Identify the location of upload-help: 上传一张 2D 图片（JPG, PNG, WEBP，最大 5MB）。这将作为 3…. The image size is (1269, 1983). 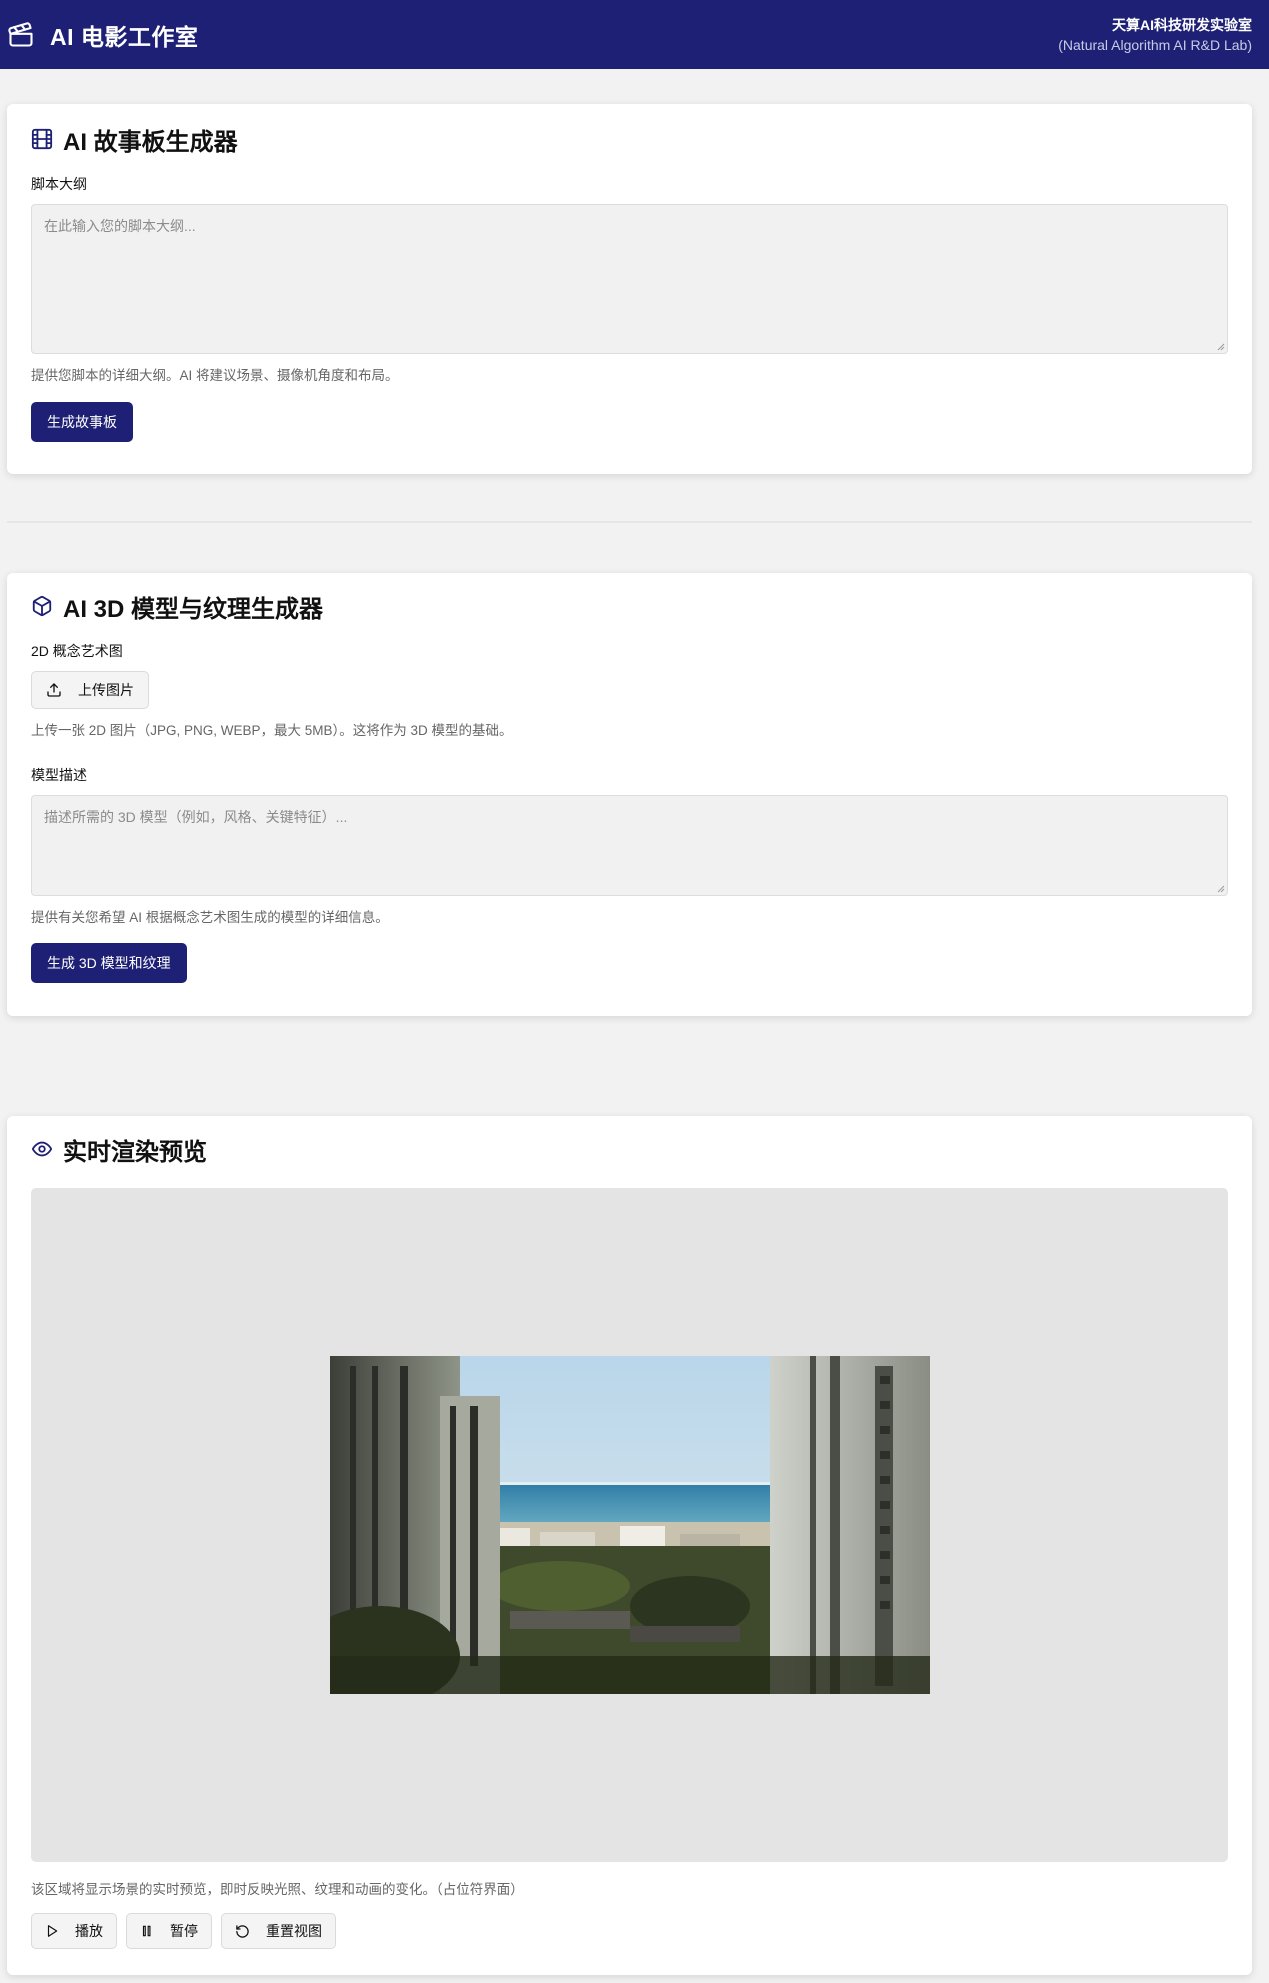
(272, 730).